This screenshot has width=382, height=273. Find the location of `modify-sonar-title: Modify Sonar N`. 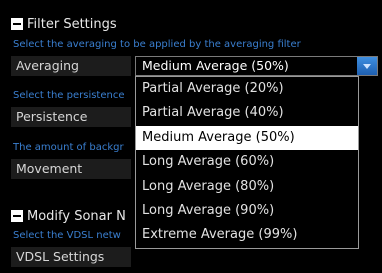

modify-sonar-title: Modify Sonar N is located at coordinates (76, 216).